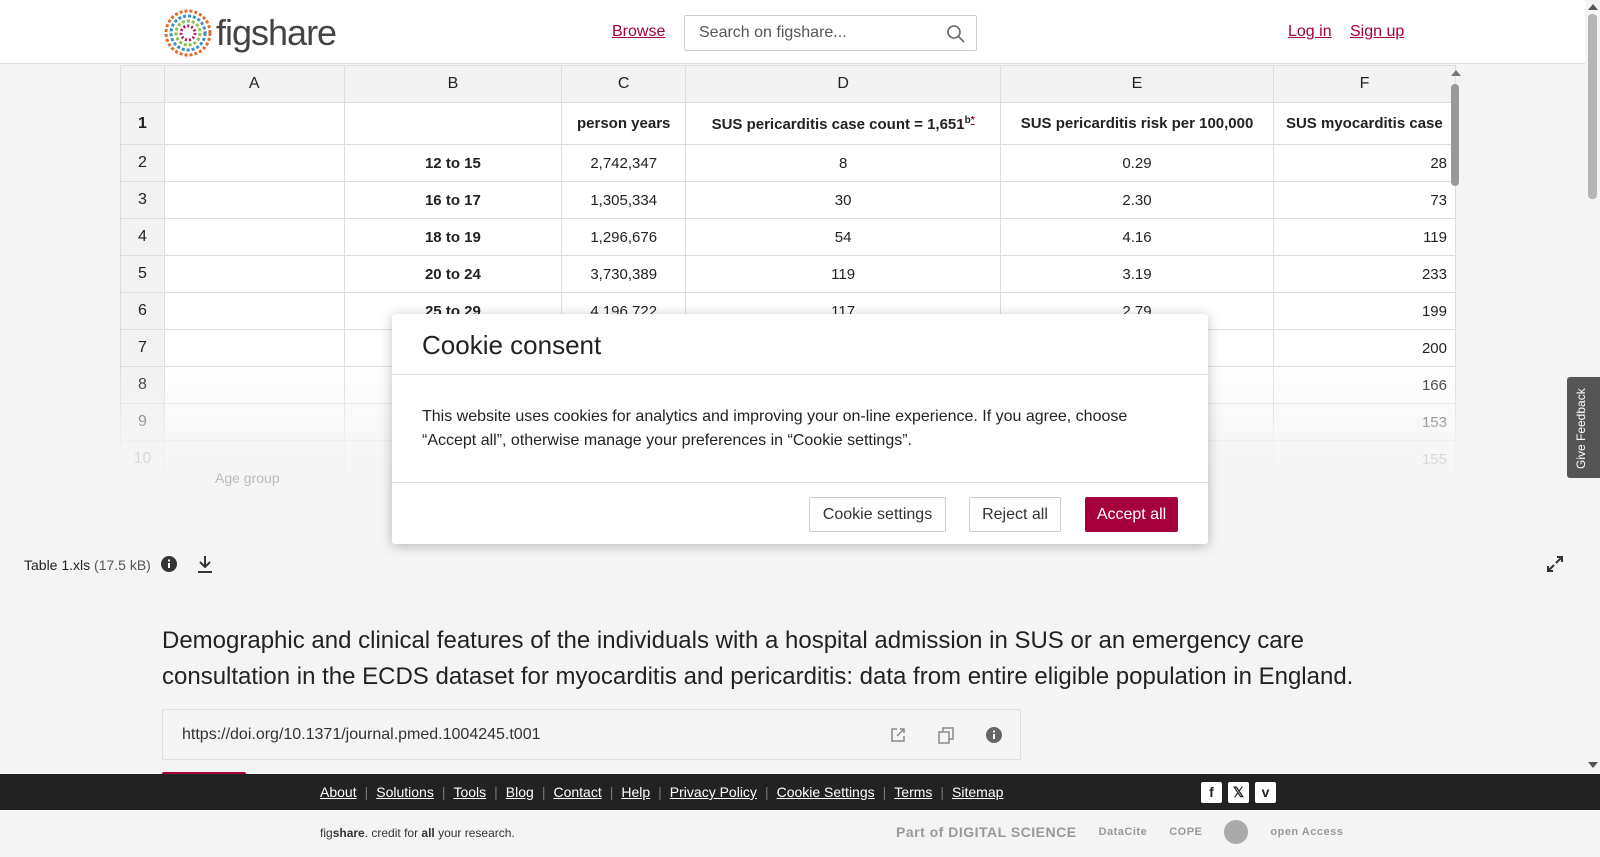  I want to click on accept-all-button: Accept all, so click(1131, 514).